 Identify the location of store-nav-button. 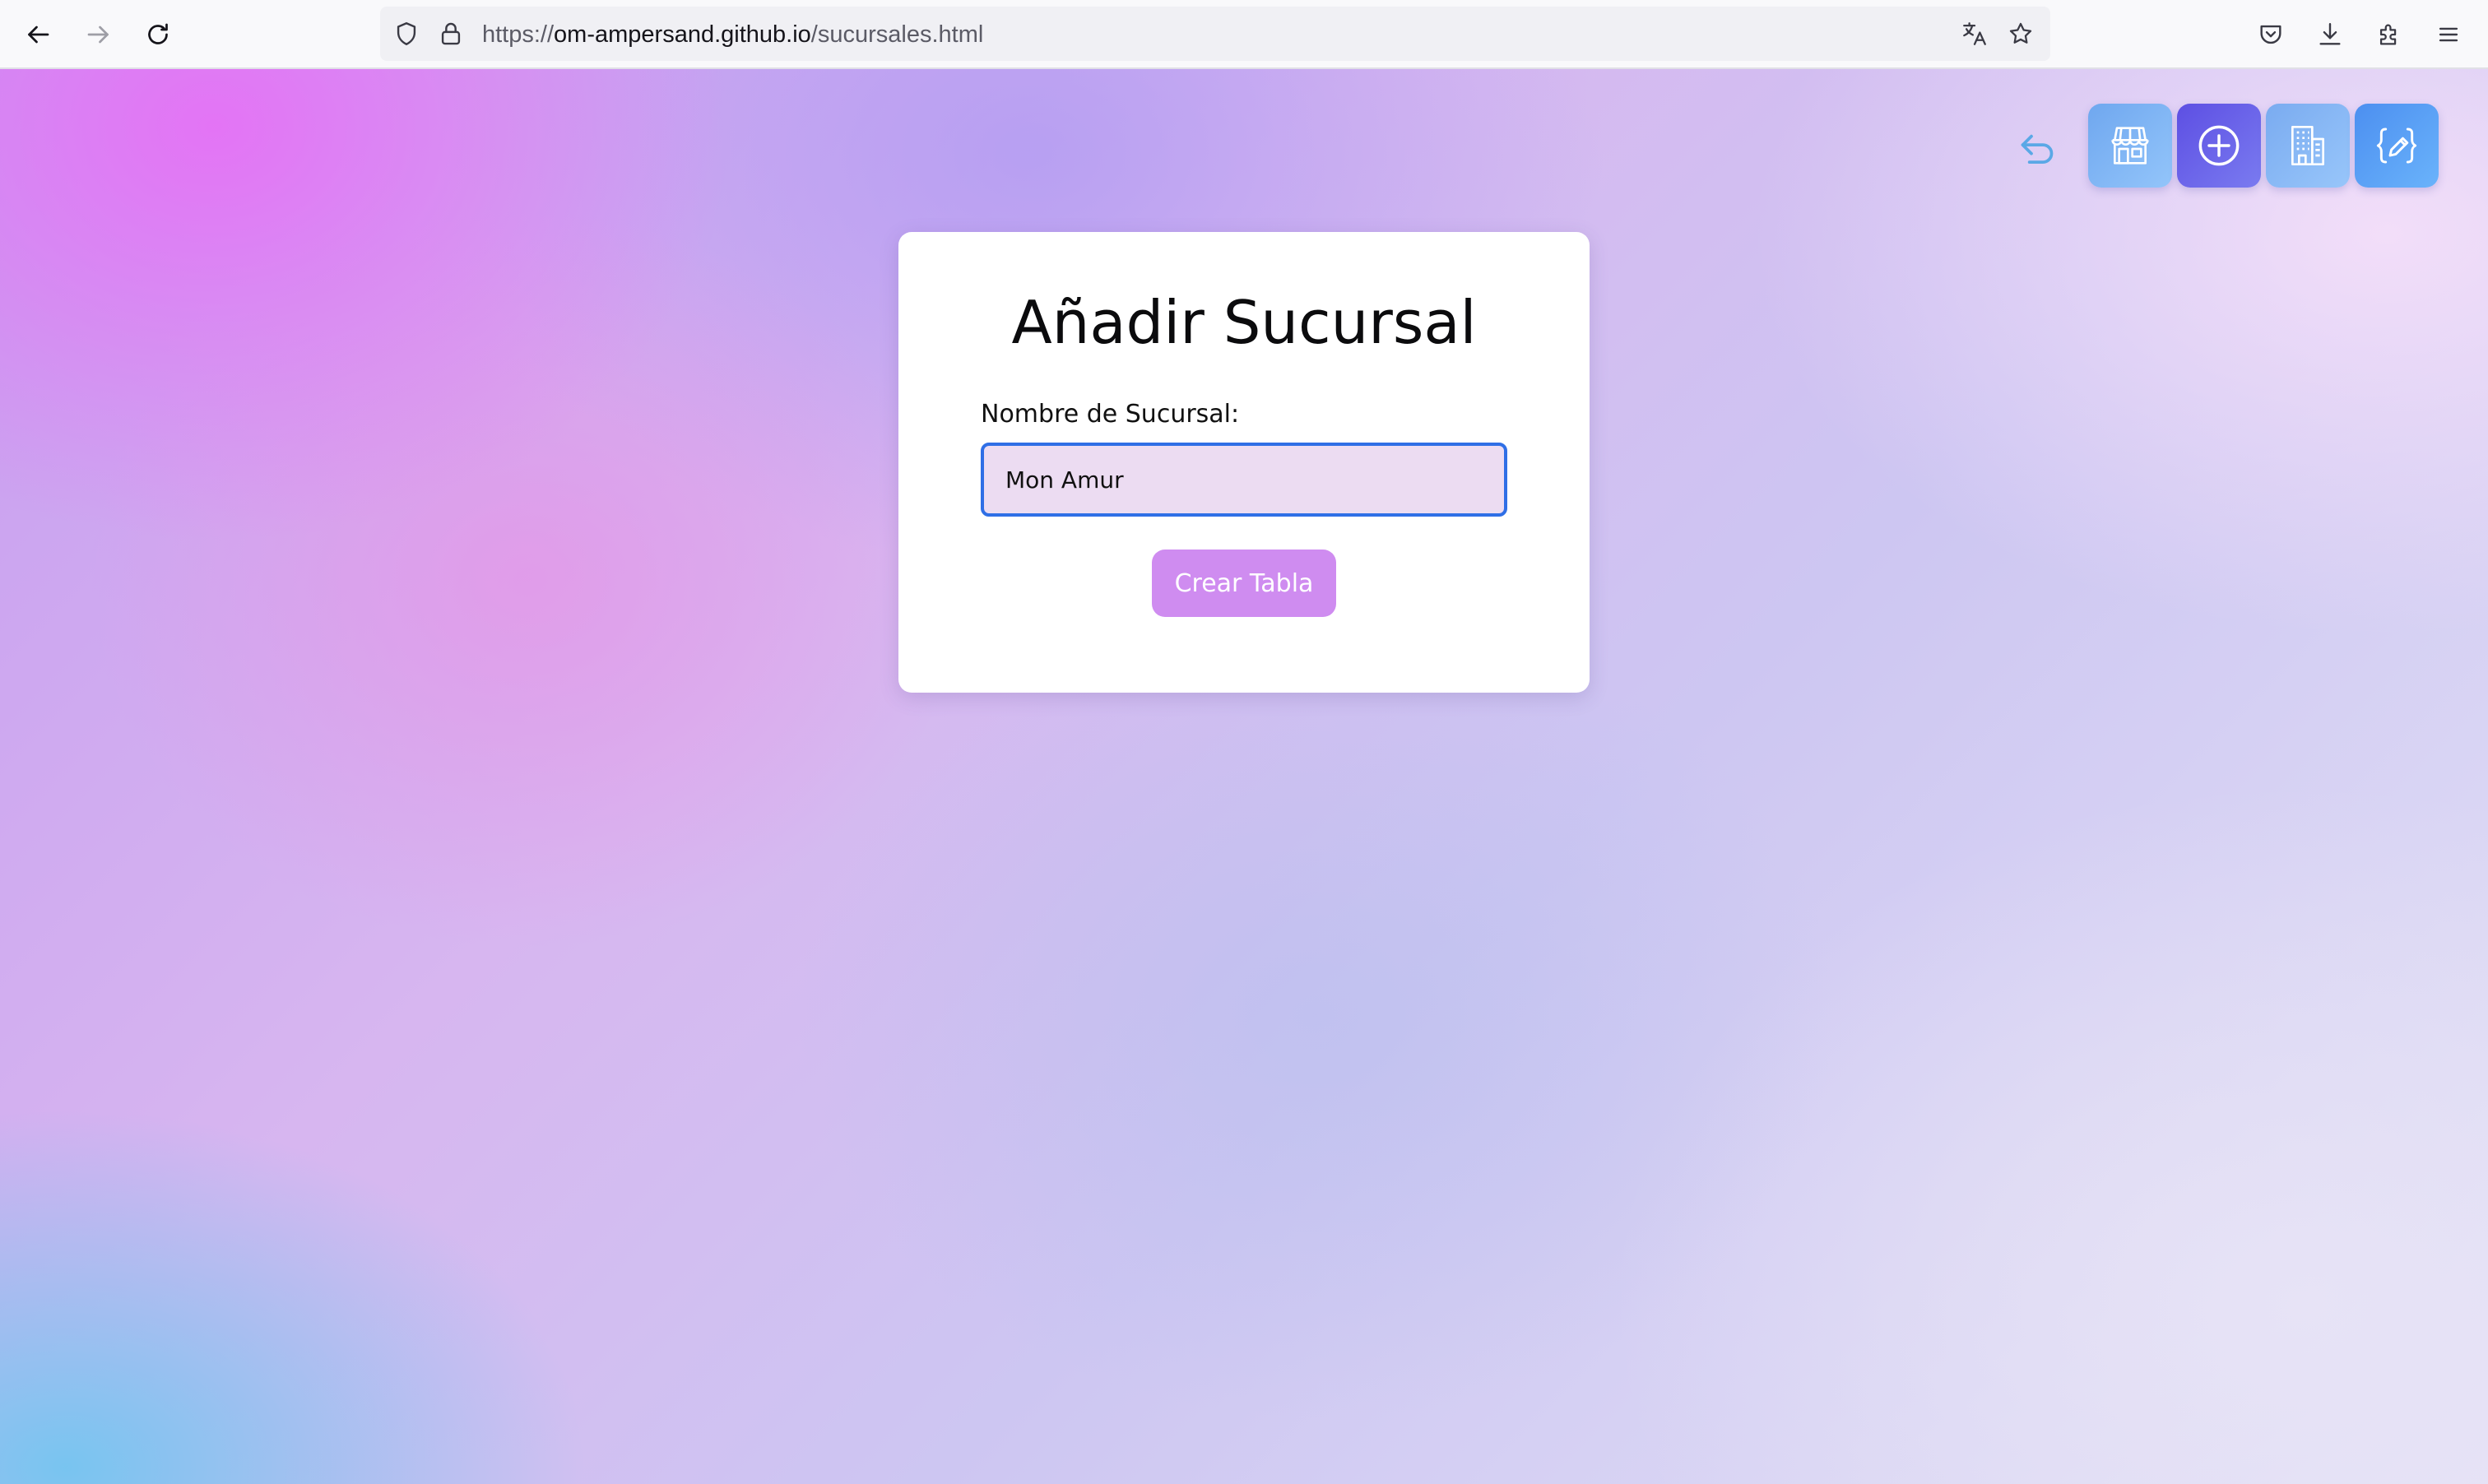
(2130, 146).